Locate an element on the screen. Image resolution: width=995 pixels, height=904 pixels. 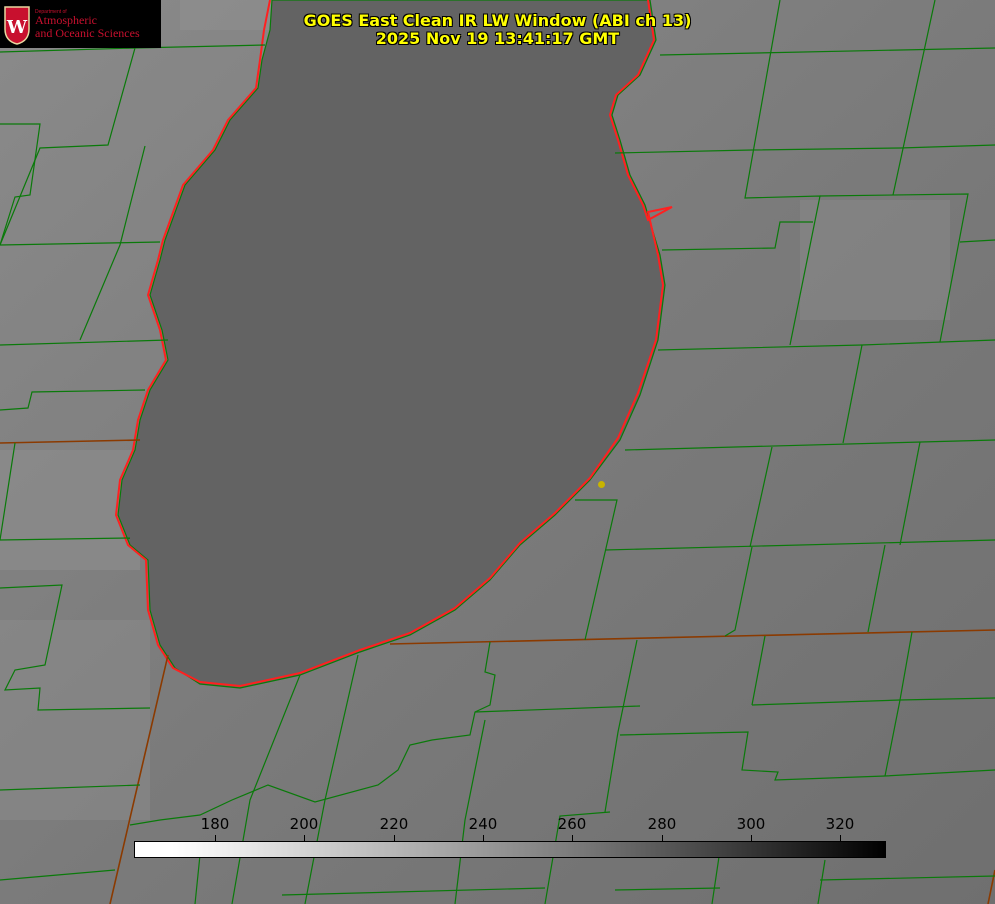
colorbar-tick-label: 260 is located at coordinates (572, 824).